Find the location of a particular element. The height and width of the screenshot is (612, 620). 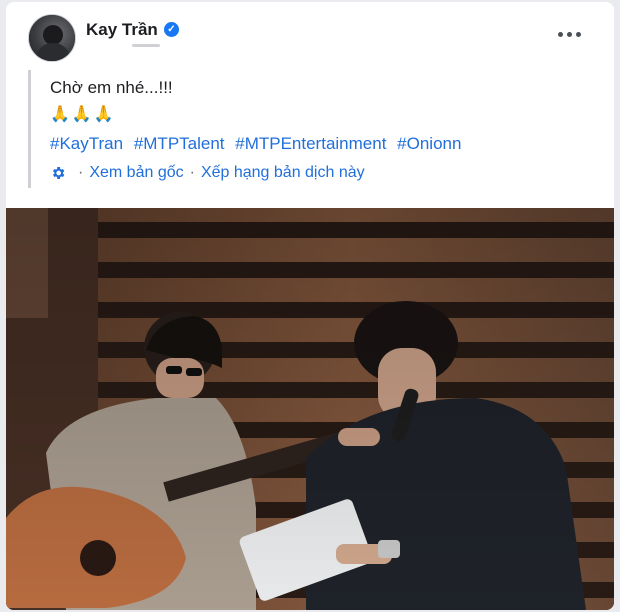

hashtag-link: #MTPEntertainment is located at coordinates (310, 143).